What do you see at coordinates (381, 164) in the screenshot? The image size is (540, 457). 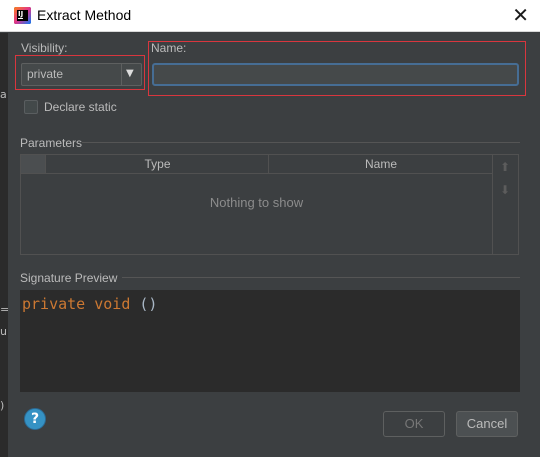 I see `column-header-name: Name` at bounding box center [381, 164].